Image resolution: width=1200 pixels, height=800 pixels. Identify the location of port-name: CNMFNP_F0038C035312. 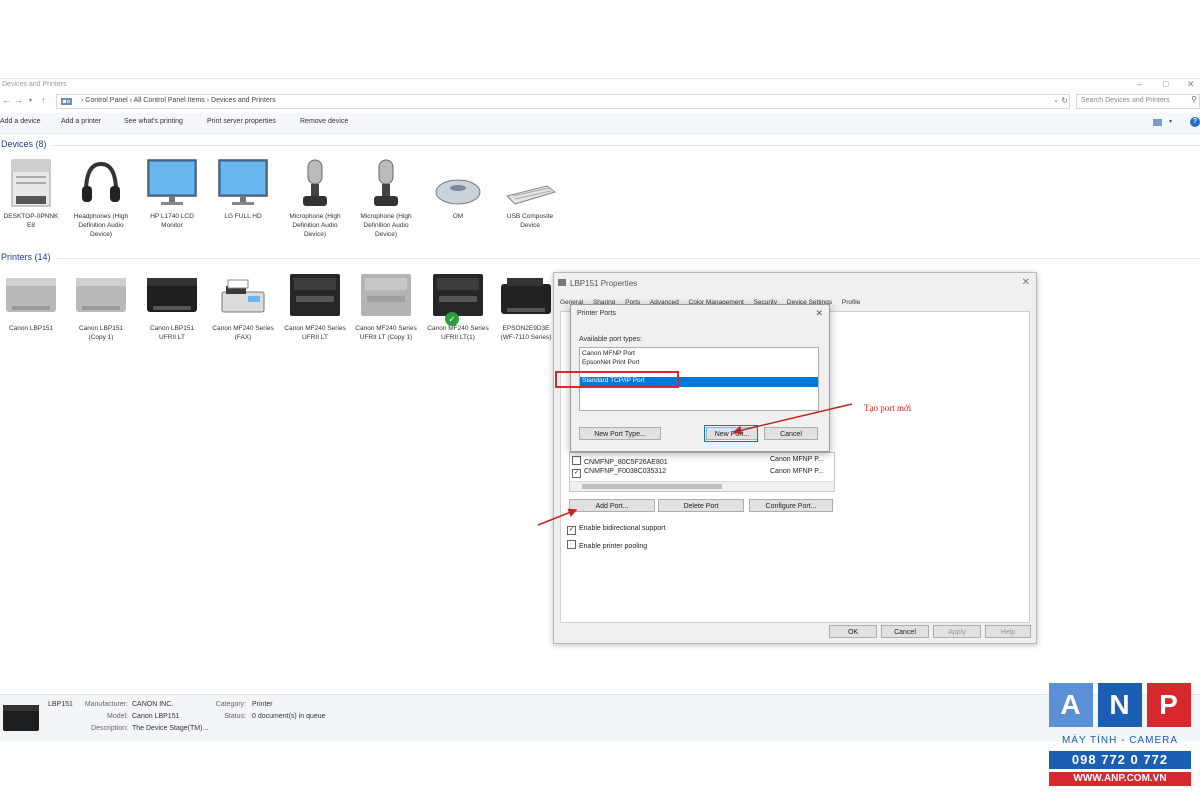
(625, 471).